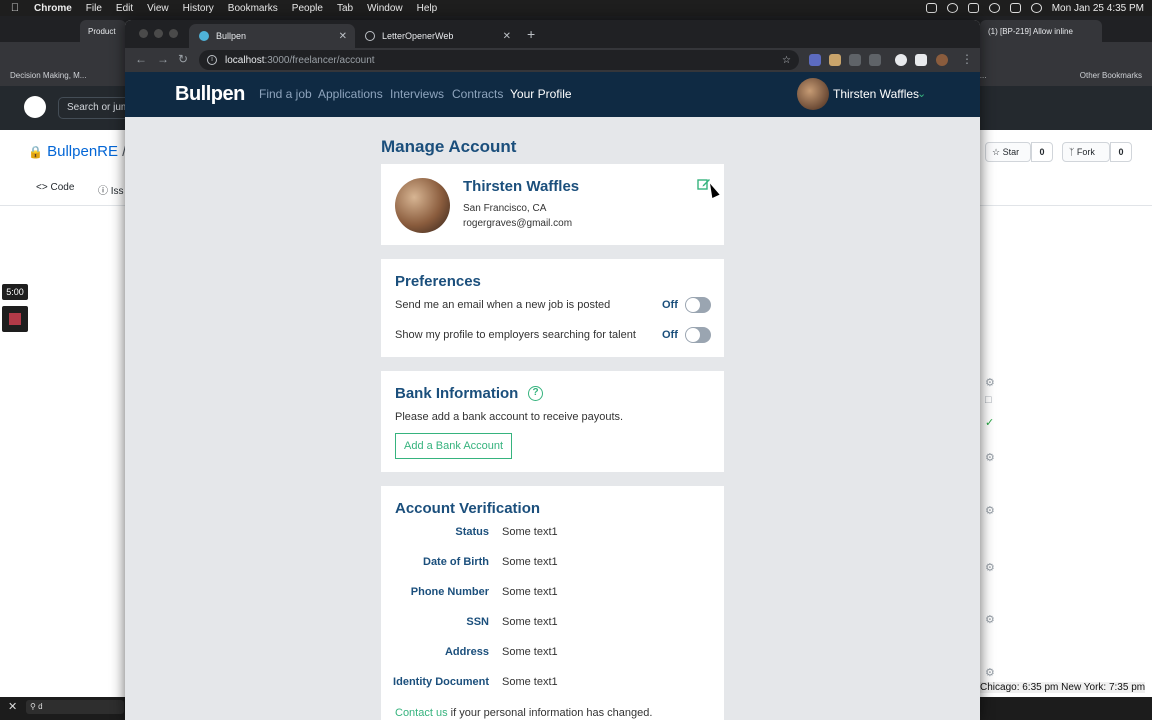  Describe the element at coordinates (253, 8) in the screenshot. I see `menu-bookmarks: Bookmarks` at that location.